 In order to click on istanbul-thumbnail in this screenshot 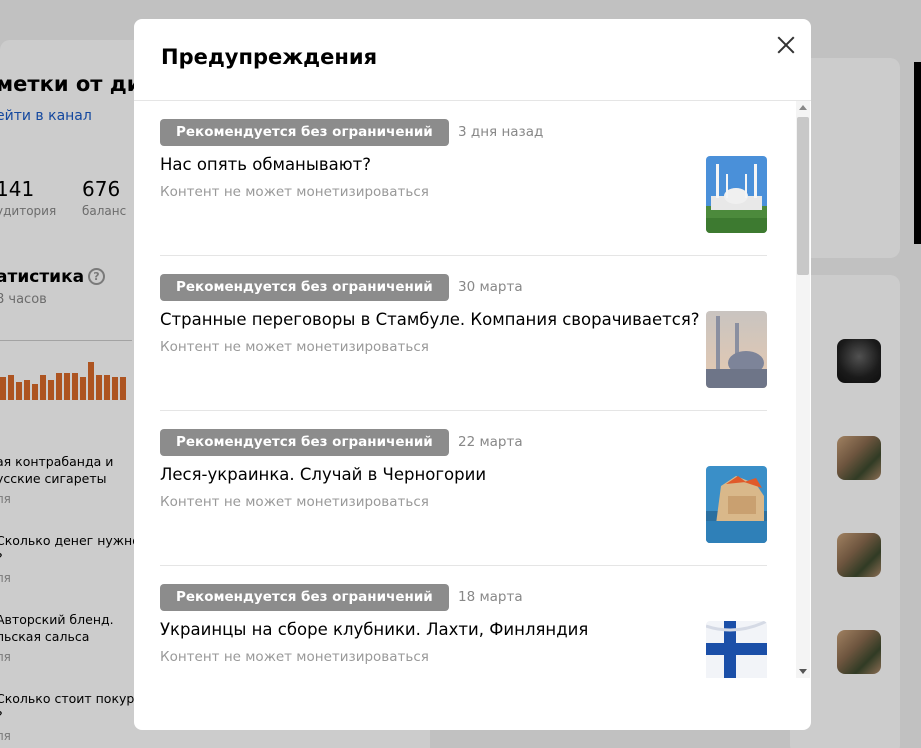, I will do `click(736, 349)`.